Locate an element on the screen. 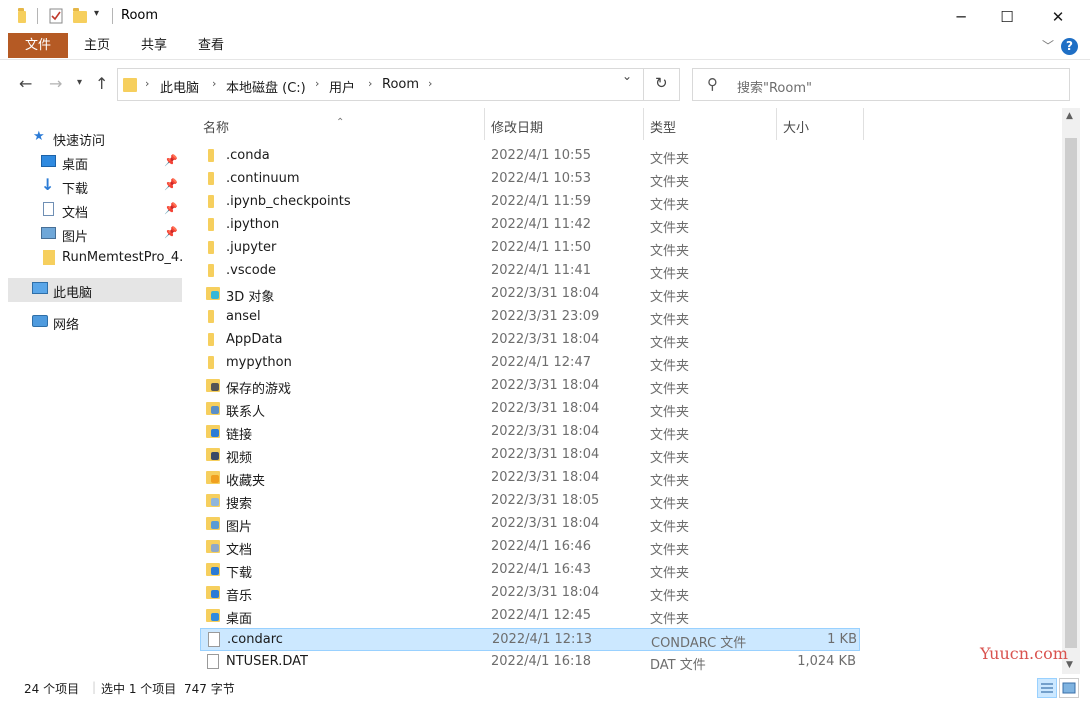  file-date: 2022/4/1 11:42 is located at coordinates (541, 224).